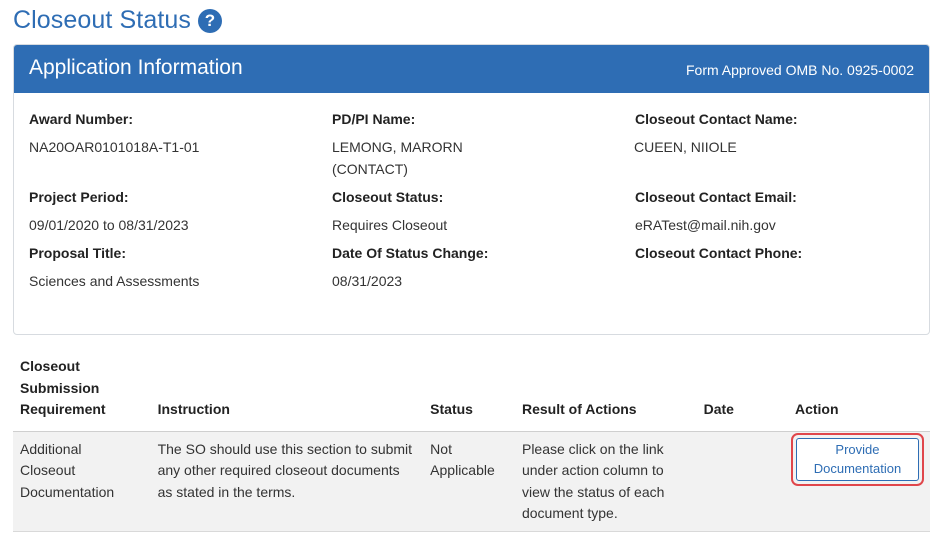 The width and height of the screenshot is (945, 537). I want to click on award-number-field: Award Number:, so click(81, 119).